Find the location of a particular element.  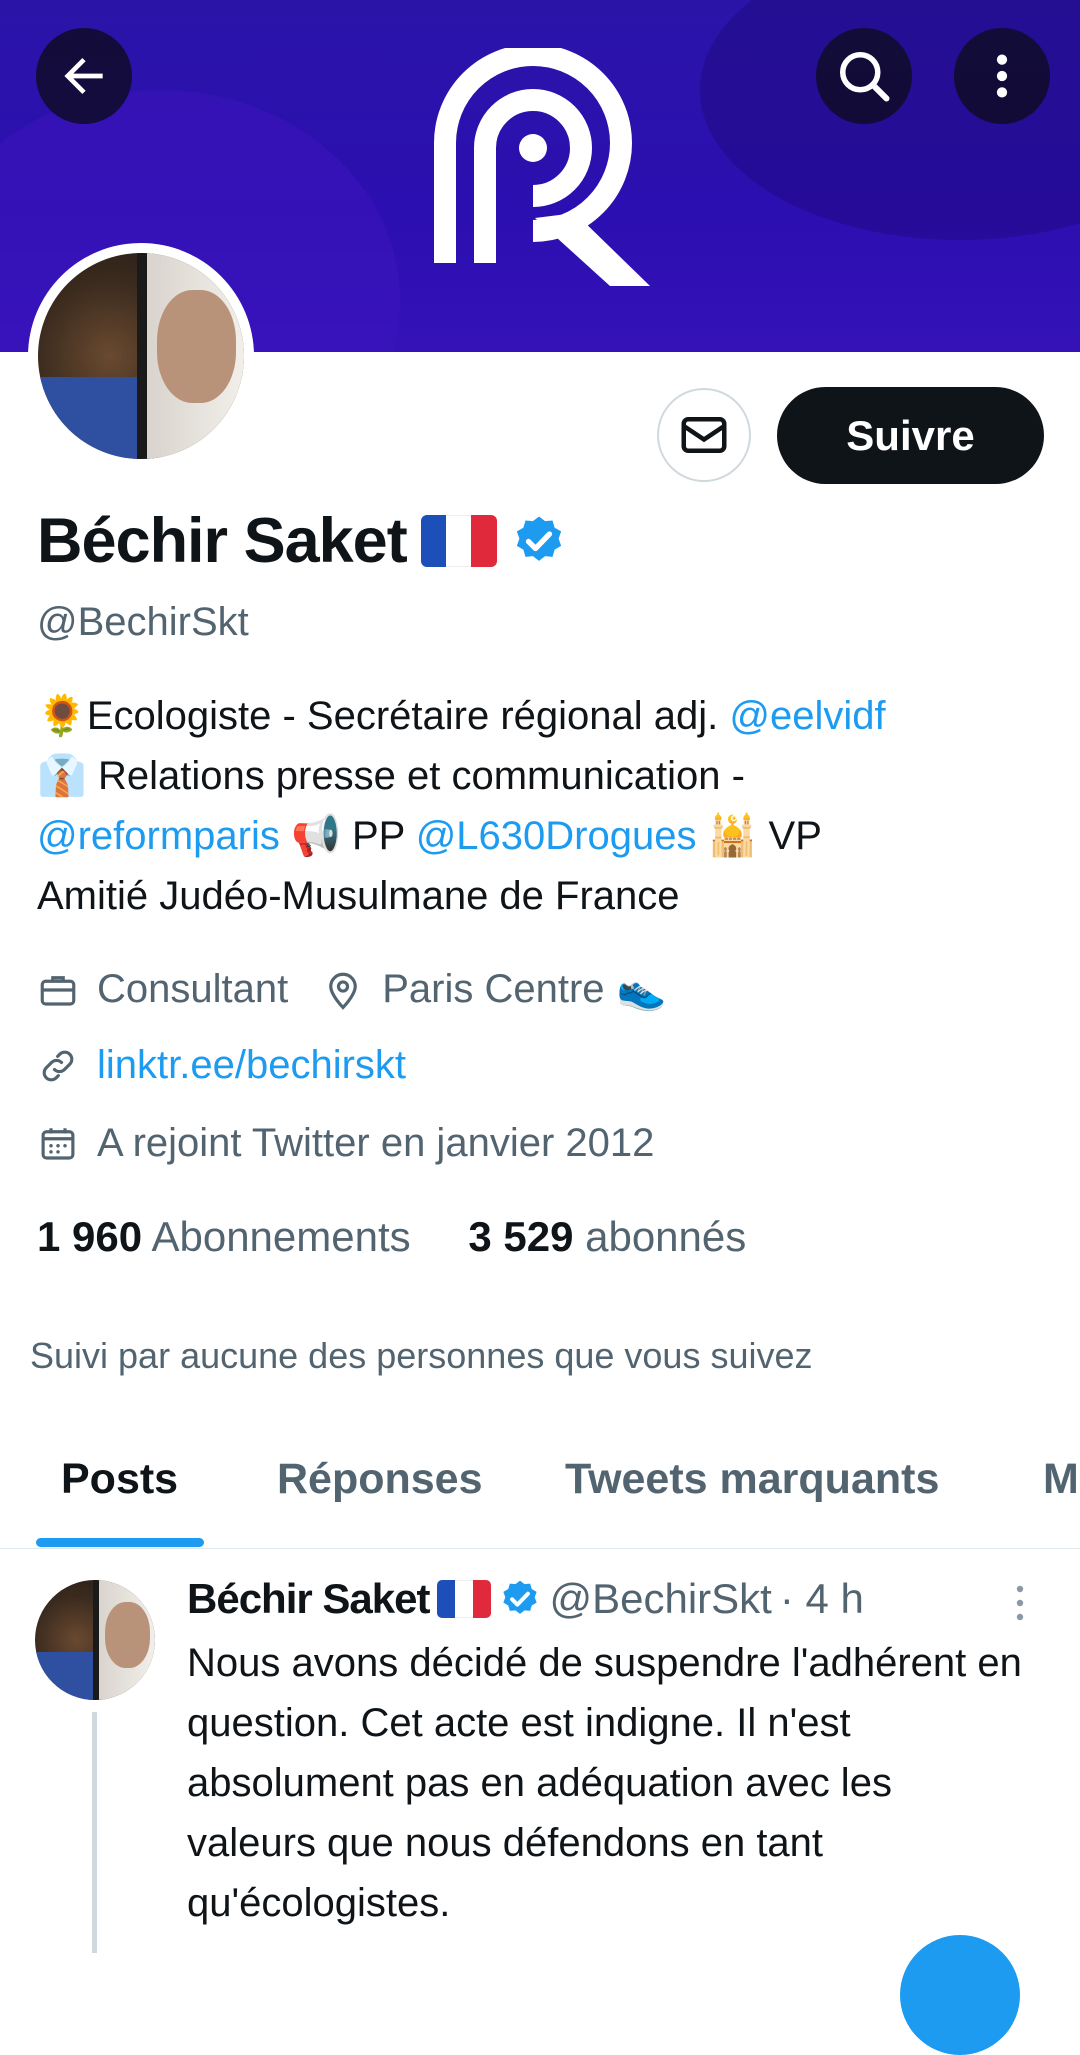

search-icon is located at coordinates (865, 77).